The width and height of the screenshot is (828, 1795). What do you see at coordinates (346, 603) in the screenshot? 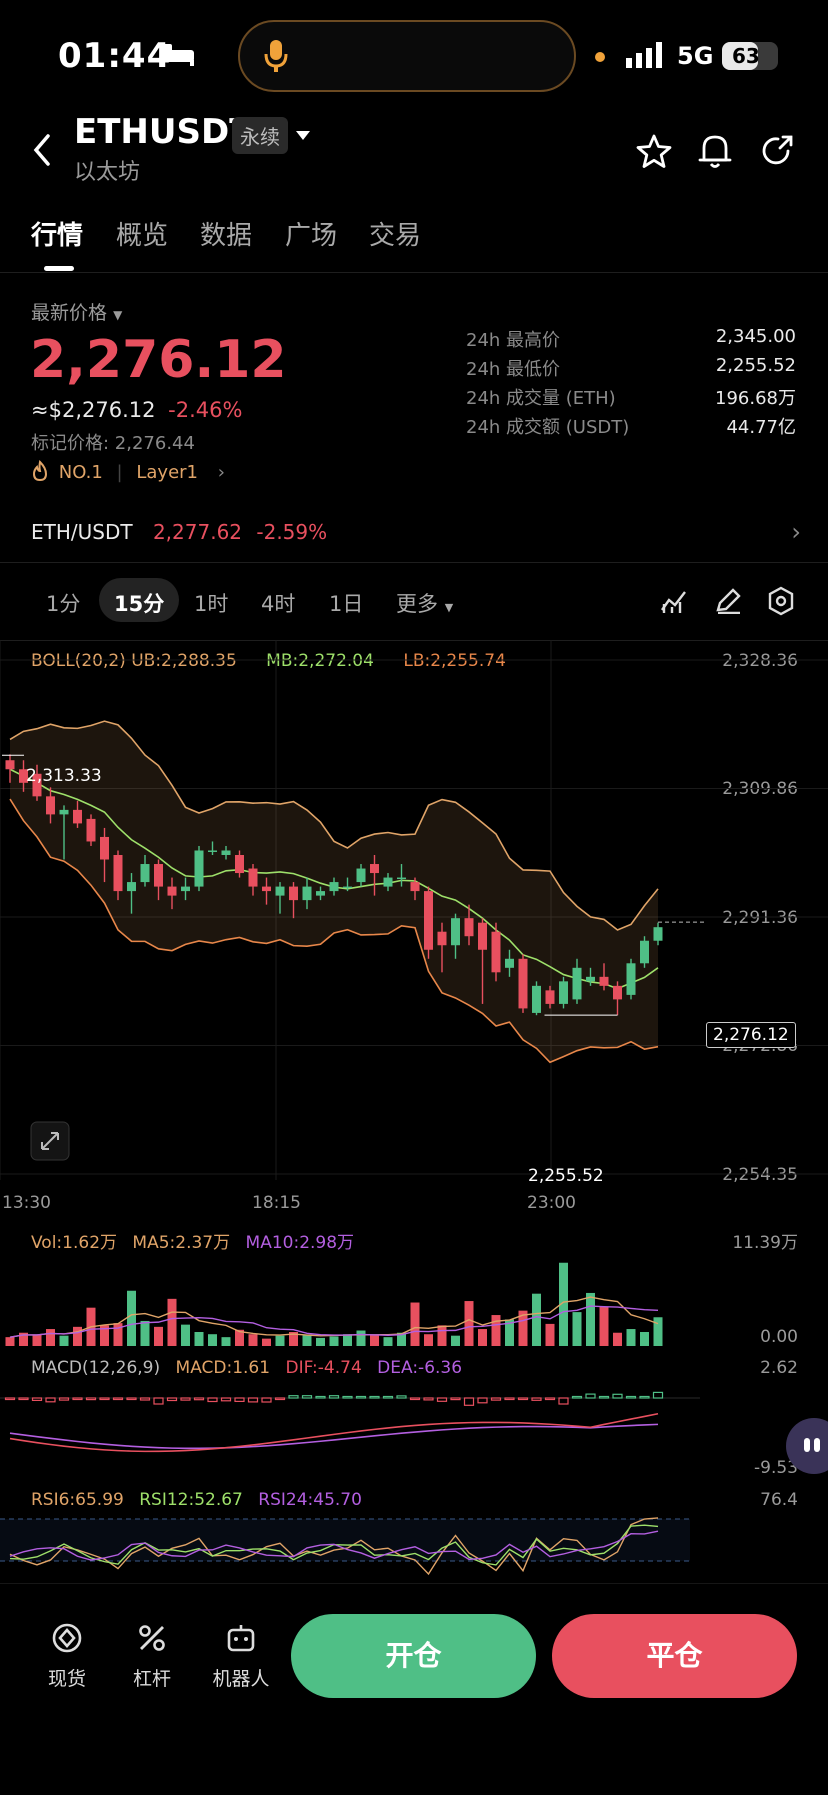
I see `timeframe-1d: 1日` at bounding box center [346, 603].